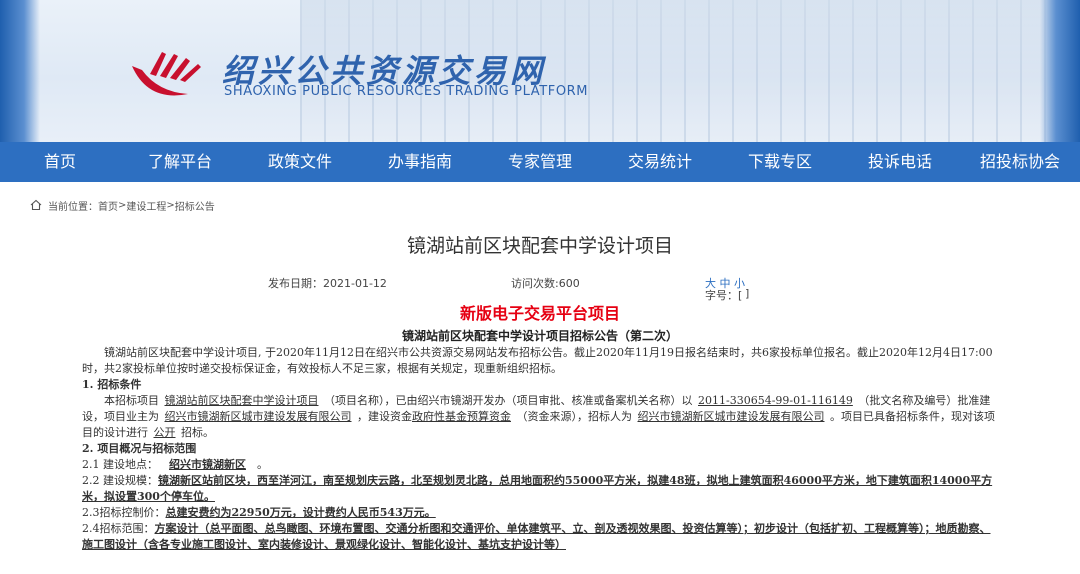  What do you see at coordinates (20, 71) in the screenshot?
I see `header-decoration-left` at bounding box center [20, 71].